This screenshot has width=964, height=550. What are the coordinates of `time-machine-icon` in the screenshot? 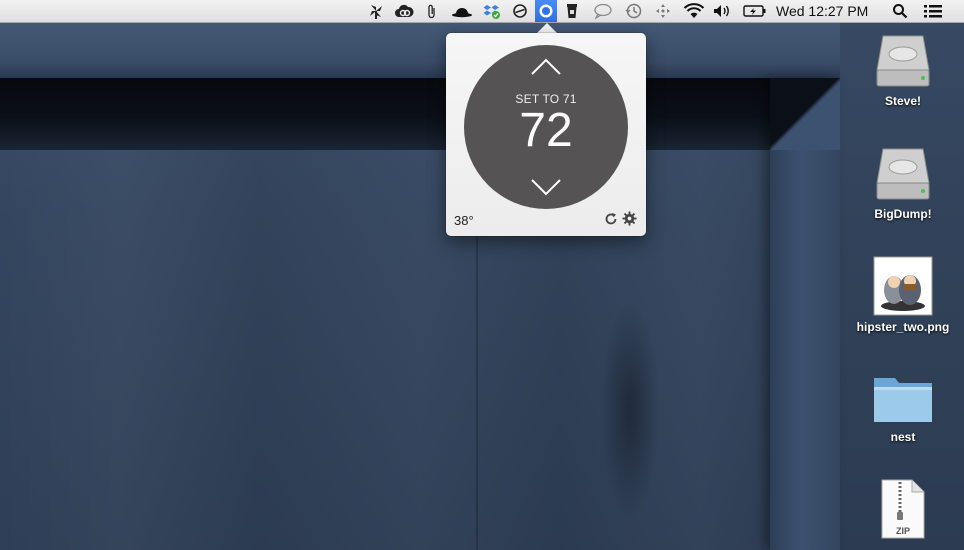 It's located at (634, 11).